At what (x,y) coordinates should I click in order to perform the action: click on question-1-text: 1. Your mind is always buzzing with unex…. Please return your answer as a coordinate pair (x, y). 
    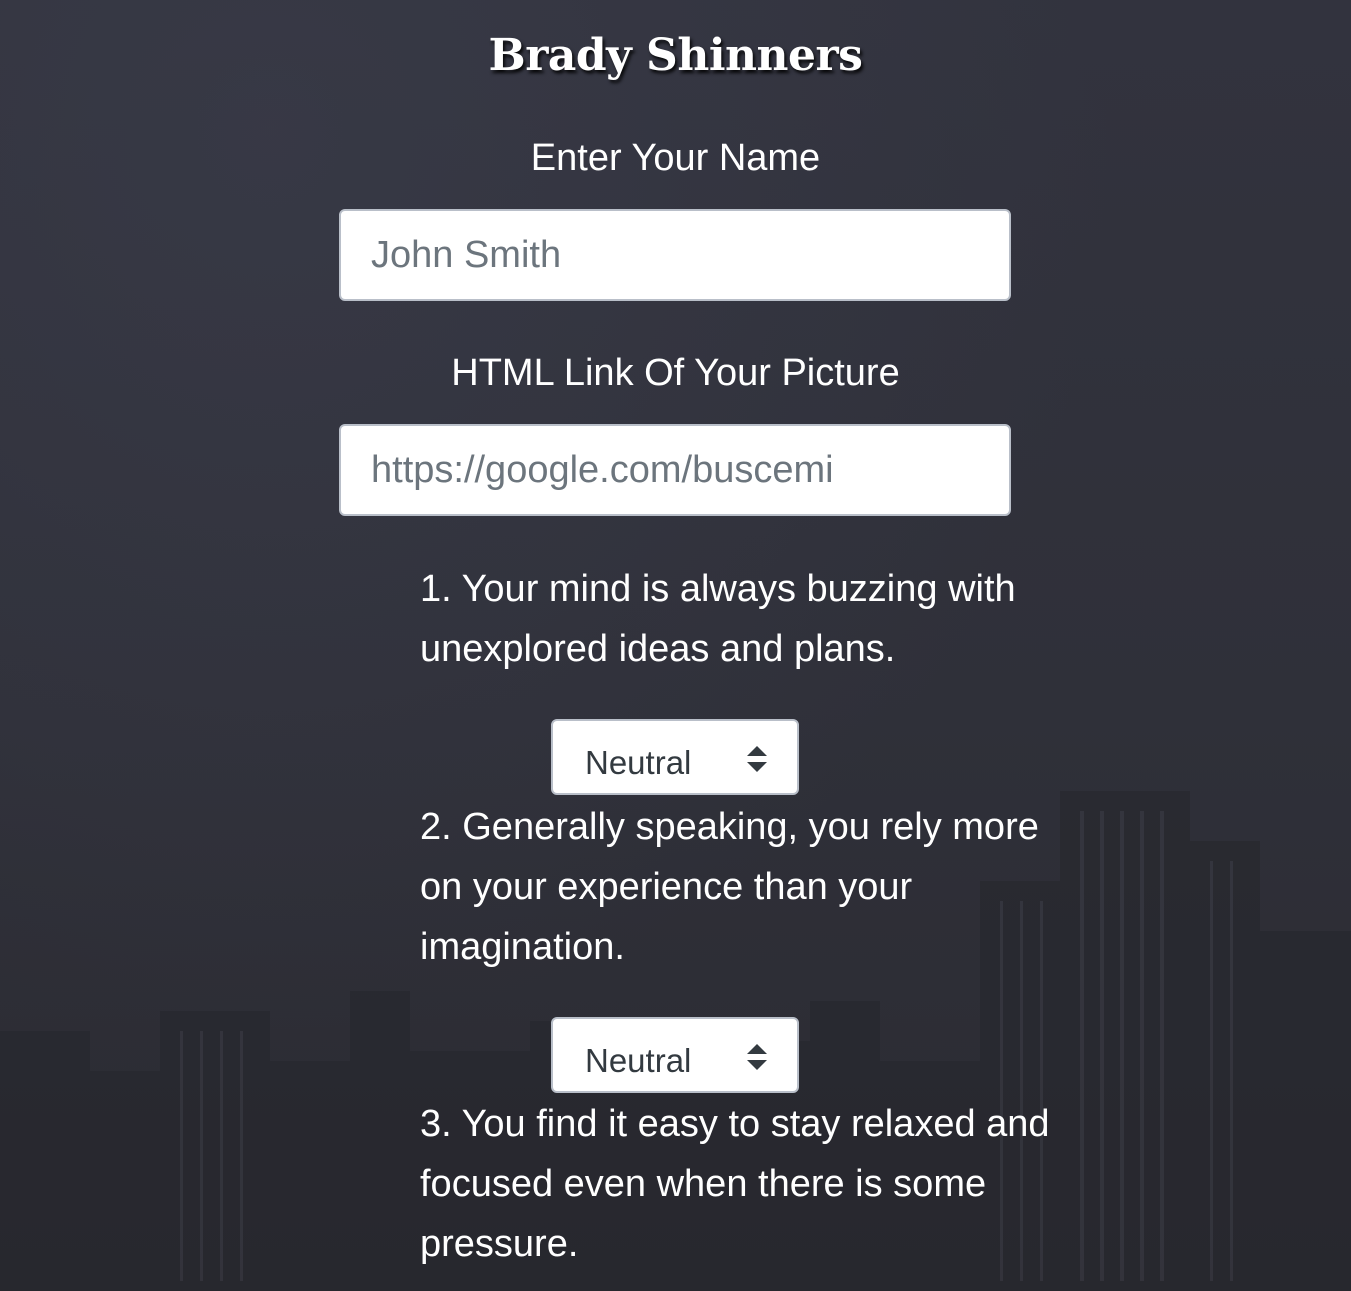
    Looking at the image, I should click on (718, 619).